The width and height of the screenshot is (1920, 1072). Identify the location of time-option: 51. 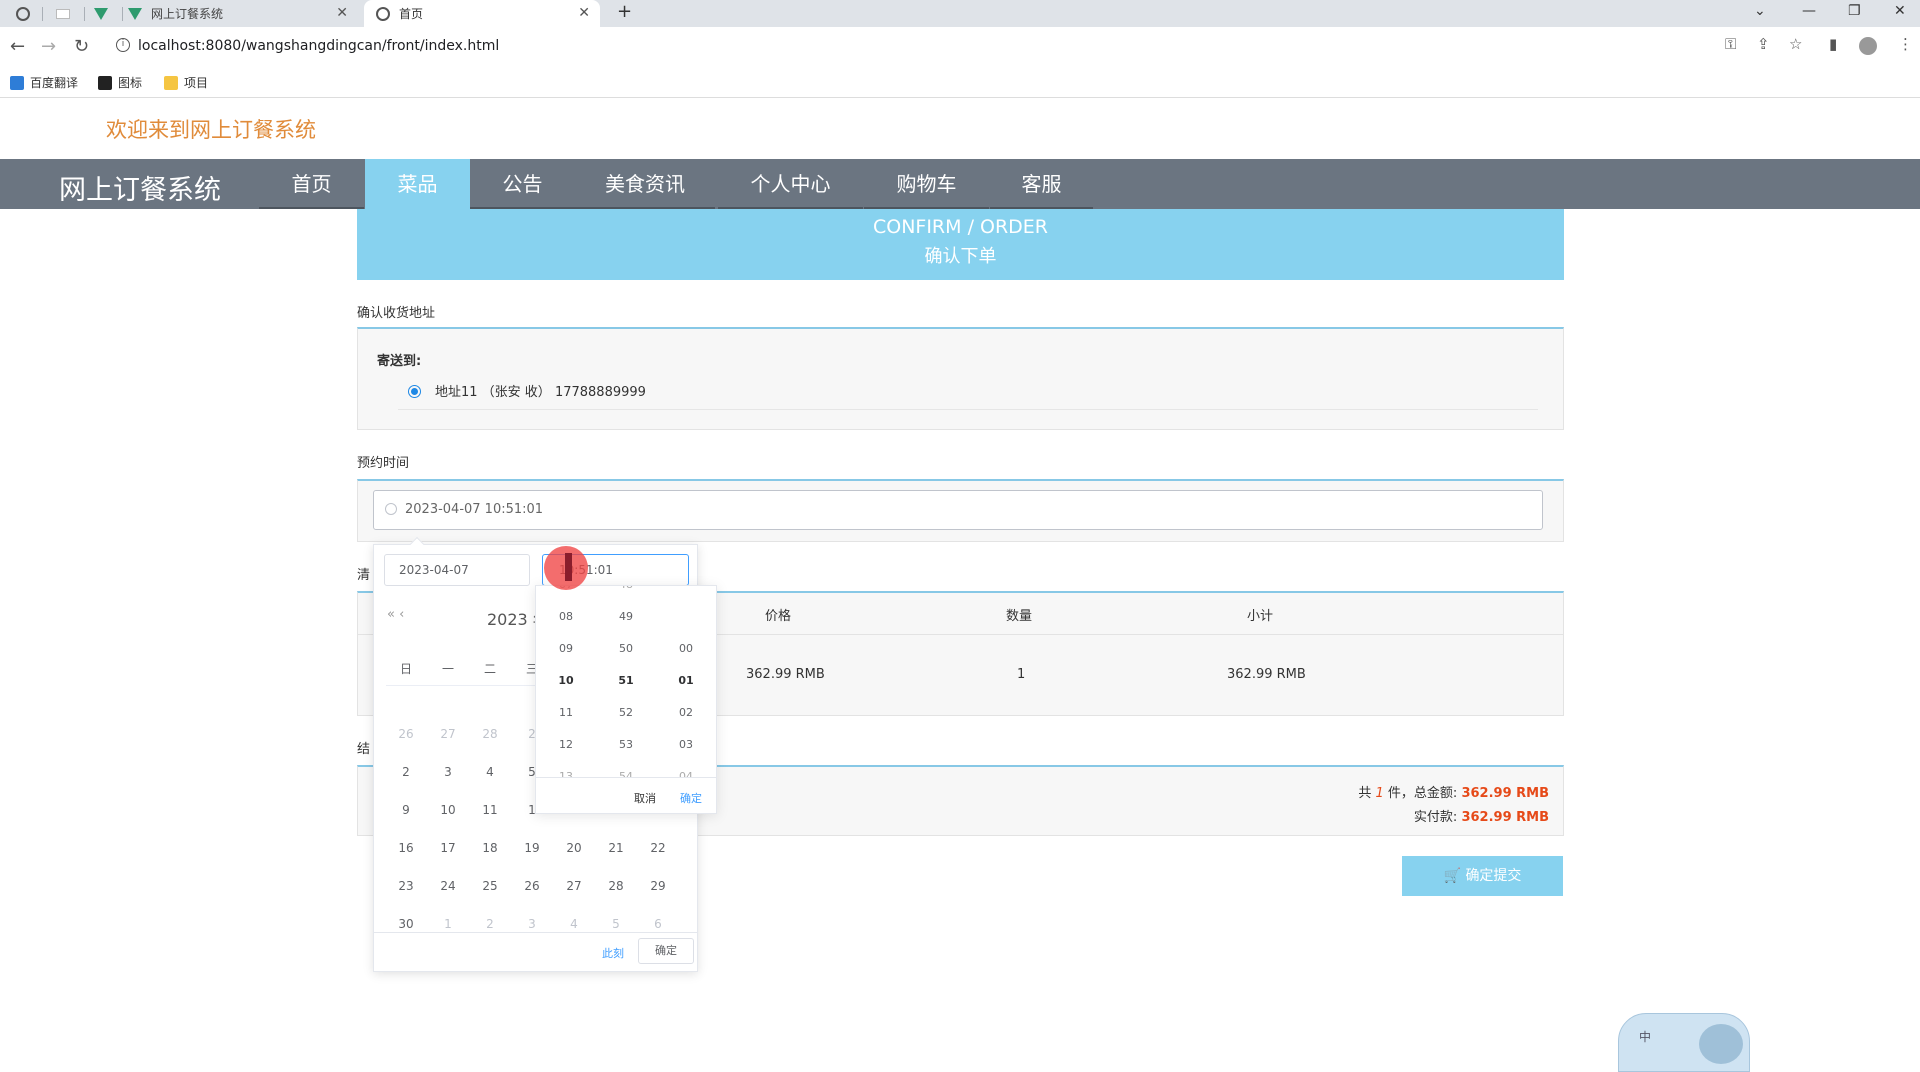
(626, 680).